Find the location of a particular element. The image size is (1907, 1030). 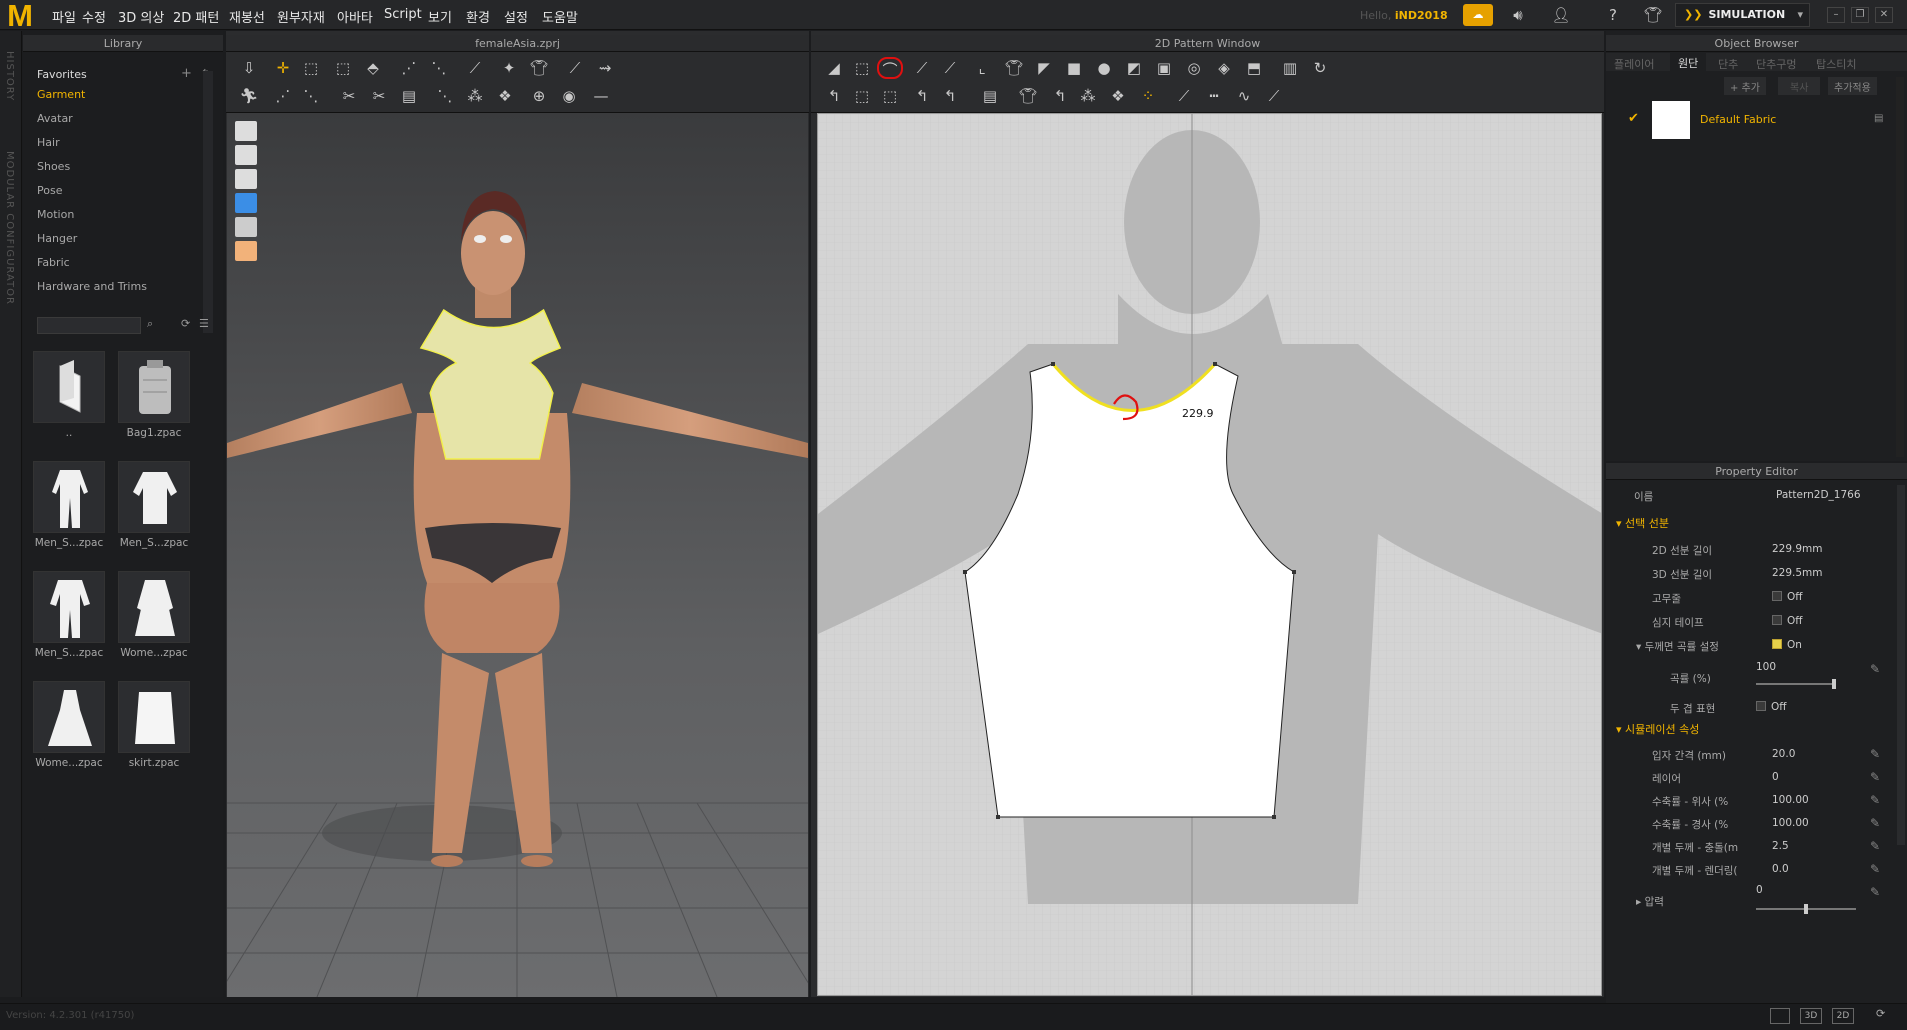

fold-icon: ⋱ is located at coordinates (439, 68).